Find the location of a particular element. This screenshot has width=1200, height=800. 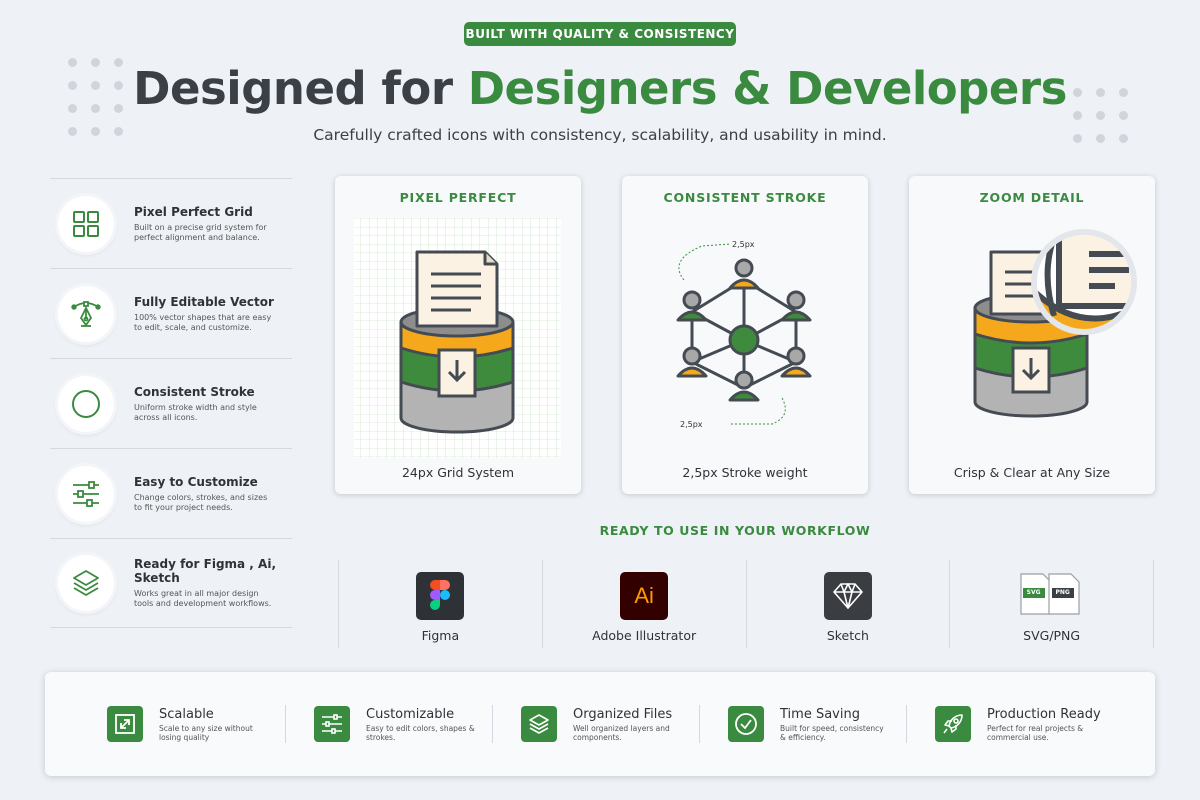

pen-tool-icon is located at coordinates (86, 313).